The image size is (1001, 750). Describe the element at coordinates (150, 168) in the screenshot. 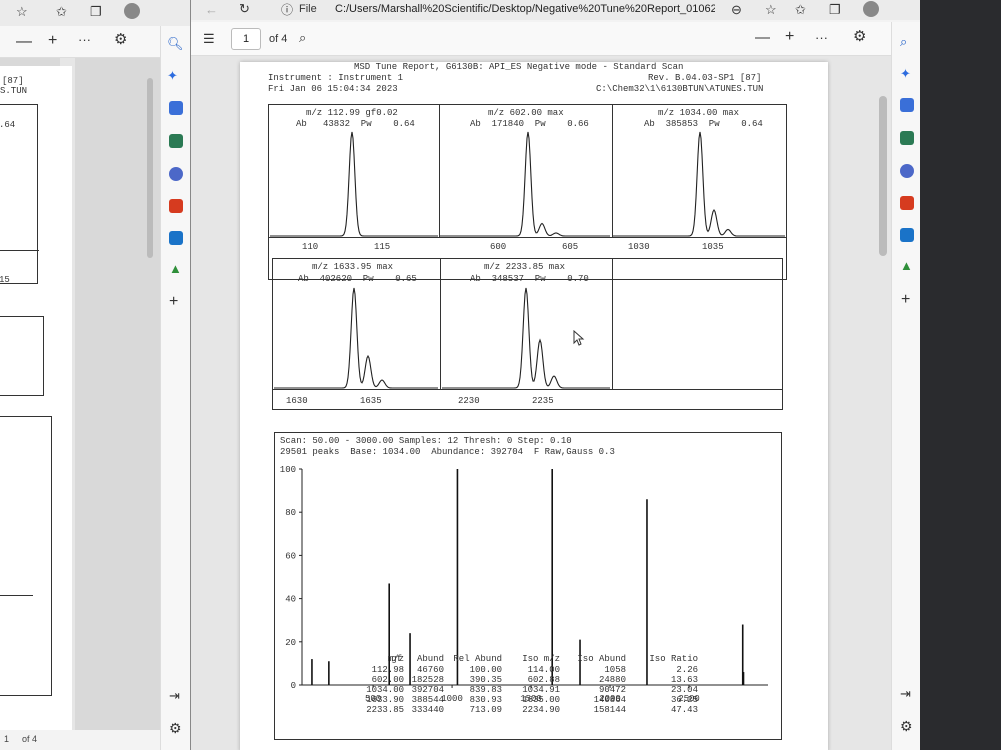

I see `left-scrollbar` at that location.